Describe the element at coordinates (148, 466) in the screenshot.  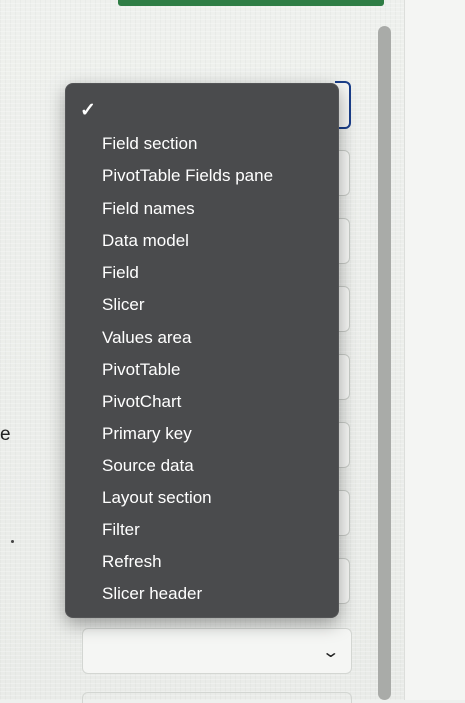
I see `menu-item-source-data: Source data` at that location.